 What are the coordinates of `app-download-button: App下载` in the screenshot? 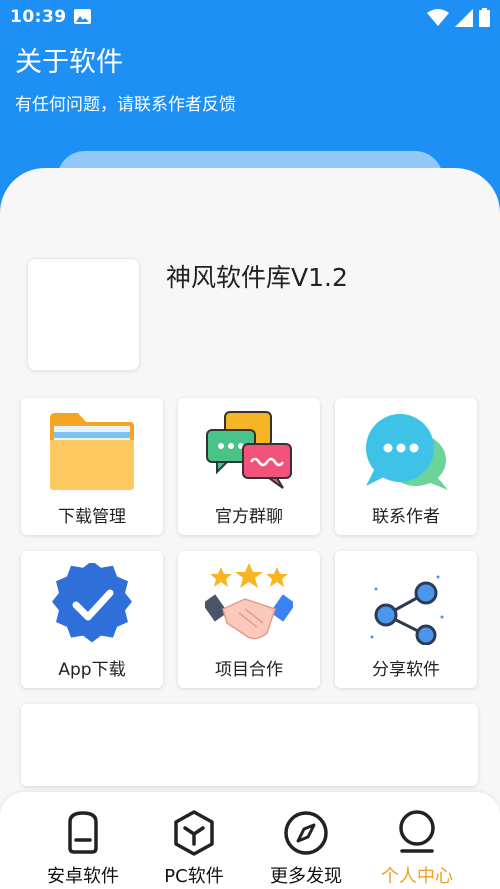 It's located at (92, 619).